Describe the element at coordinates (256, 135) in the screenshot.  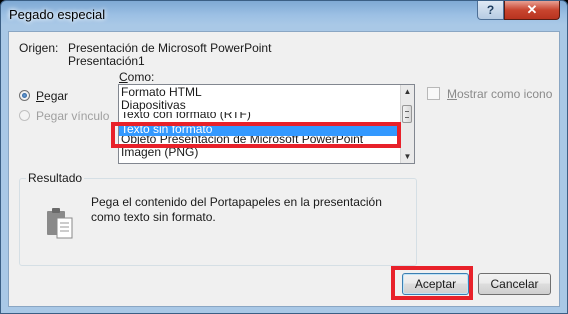
I see `highlight-box-selected-format` at that location.